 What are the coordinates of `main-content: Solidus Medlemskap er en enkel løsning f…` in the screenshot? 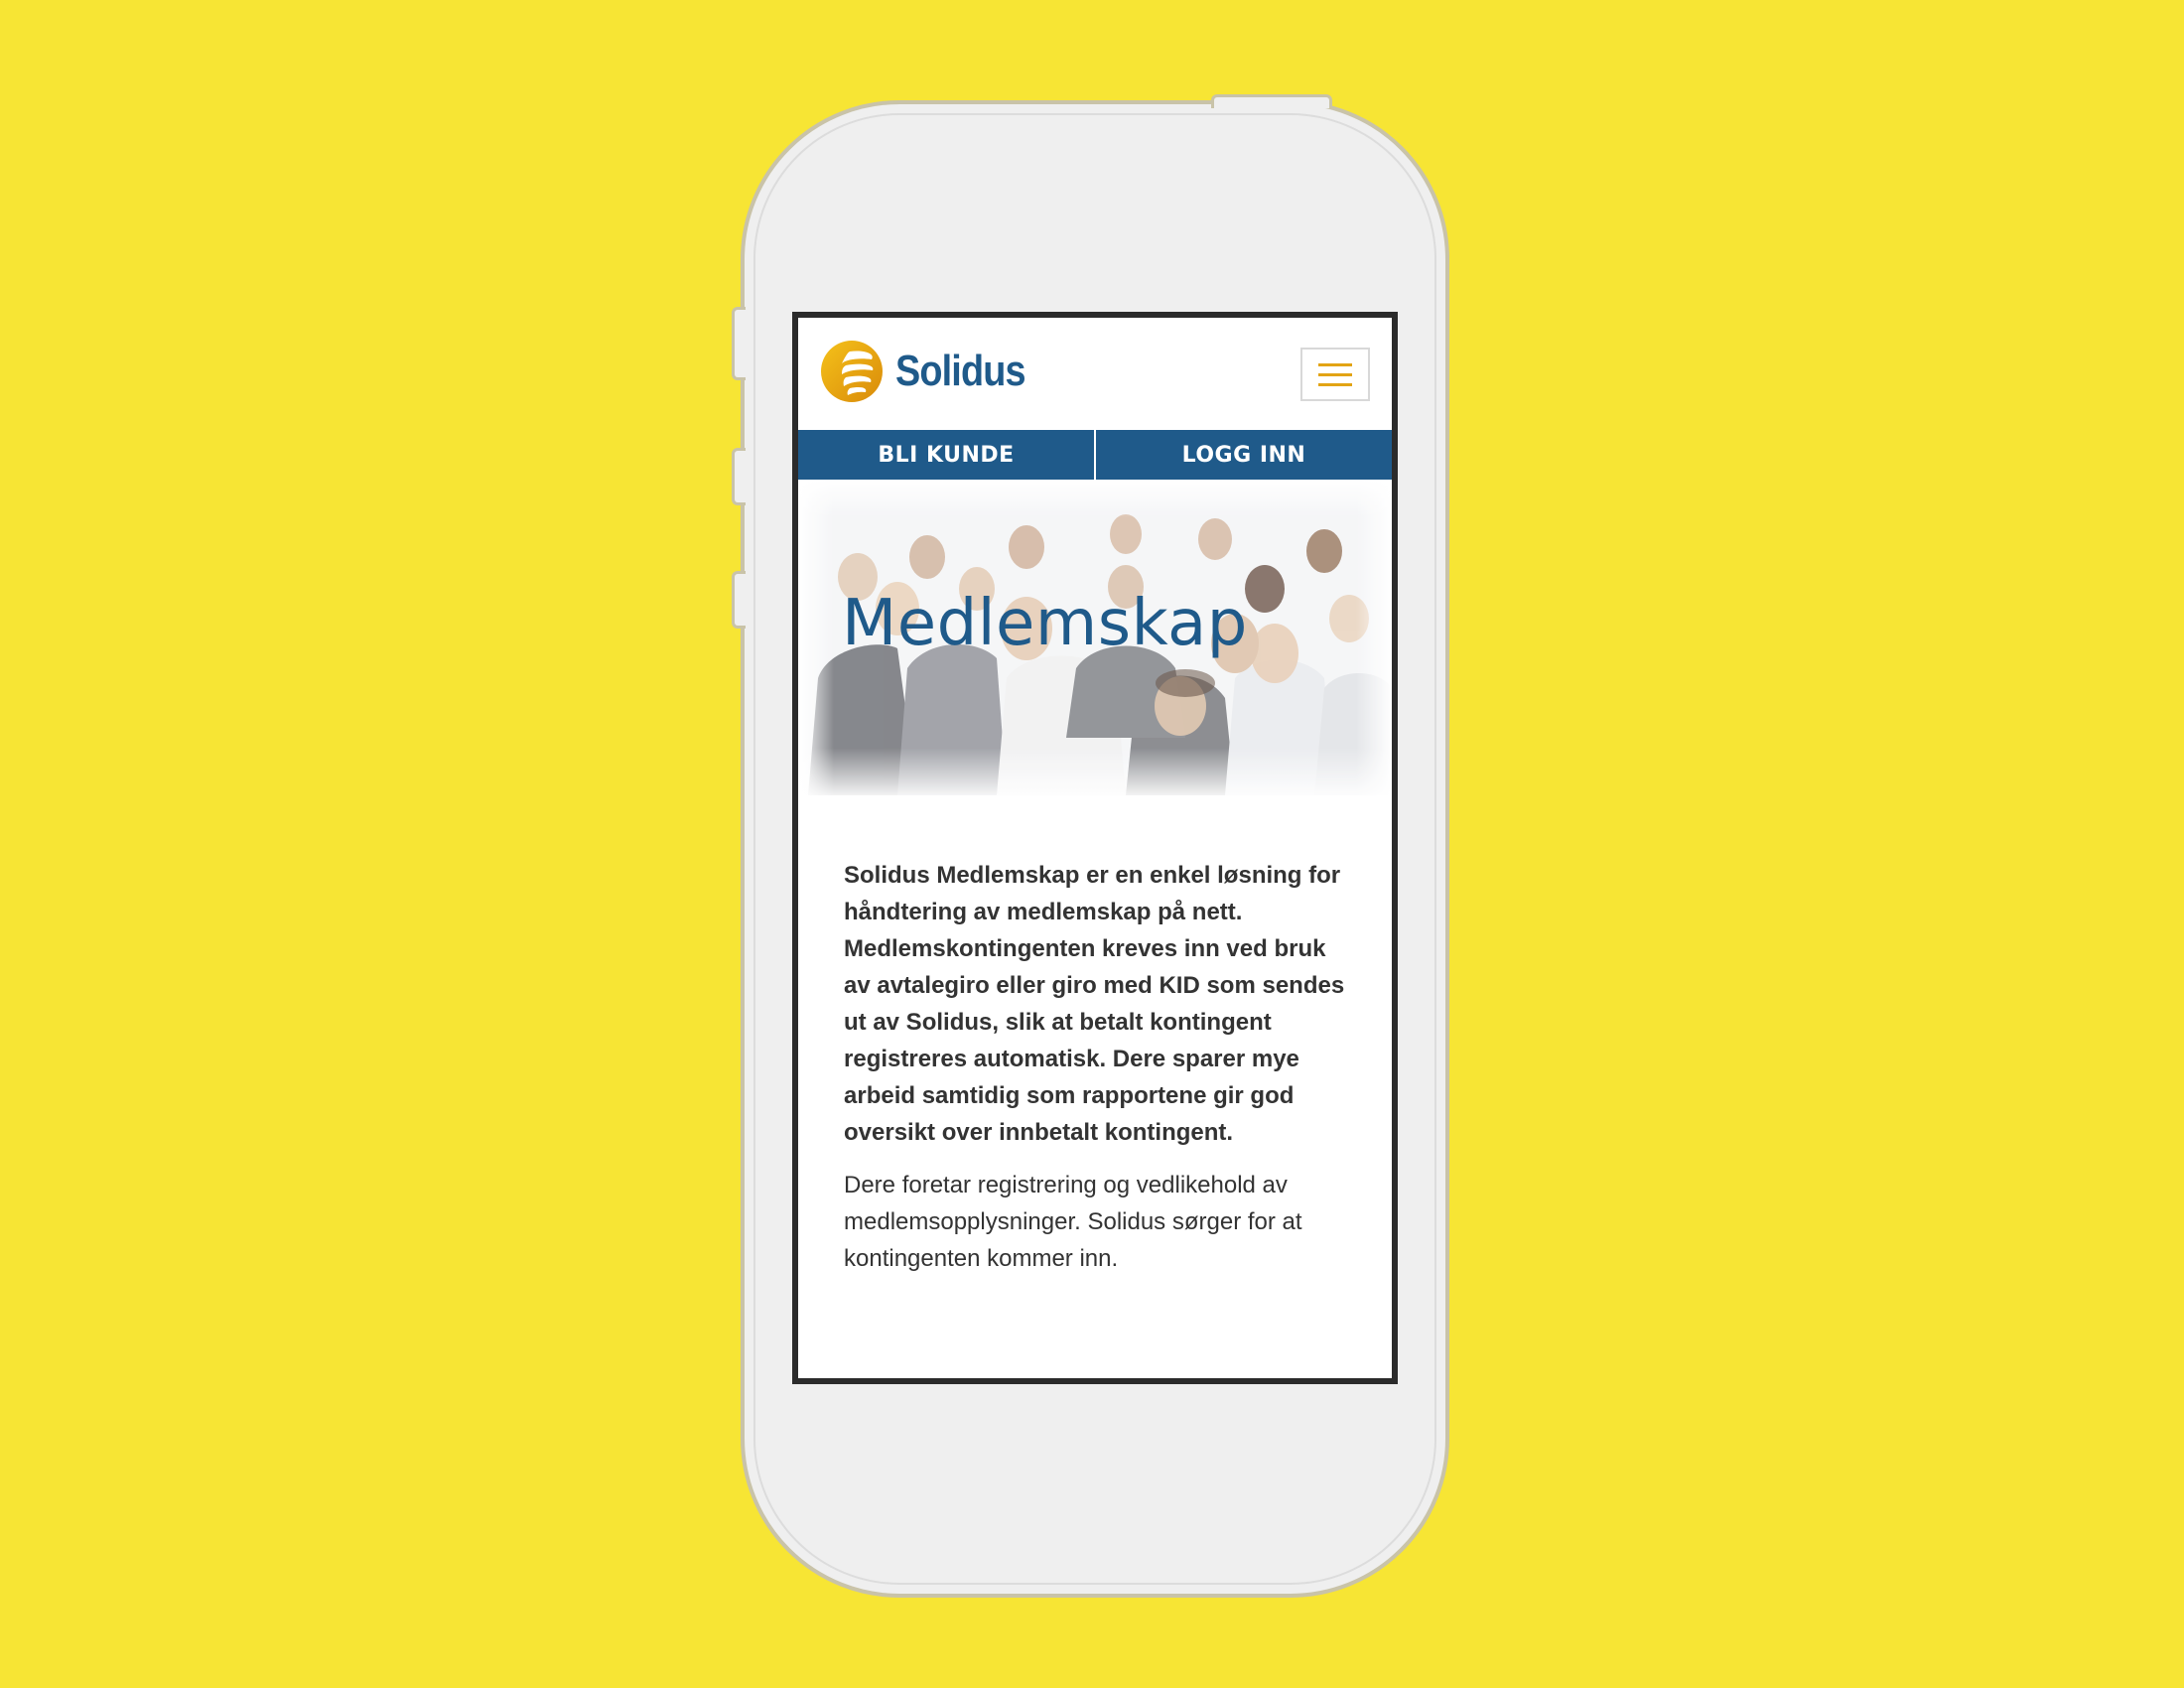 It's located at (1095, 1036).